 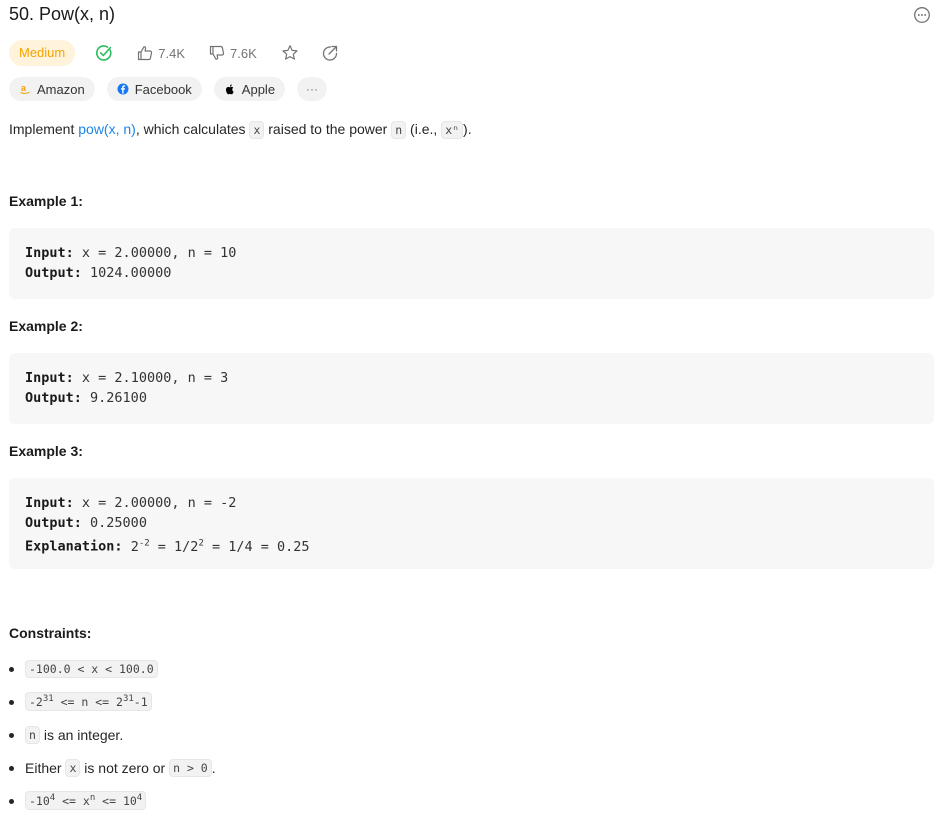 I want to click on ellipsis-circle-icon, so click(x=922, y=15).